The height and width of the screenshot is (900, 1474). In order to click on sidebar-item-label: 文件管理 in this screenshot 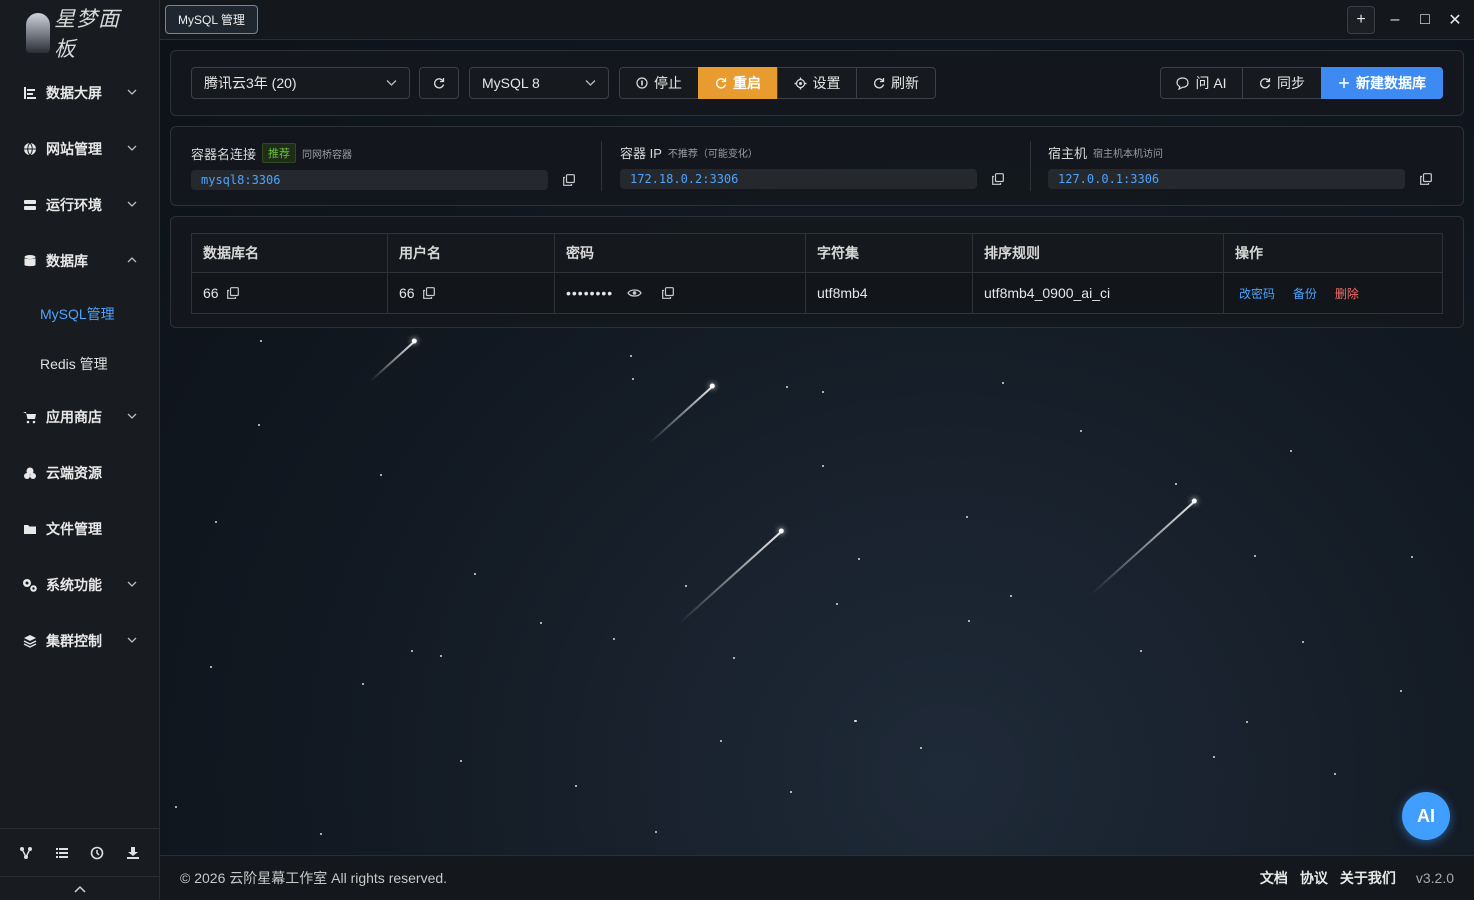, I will do `click(74, 529)`.